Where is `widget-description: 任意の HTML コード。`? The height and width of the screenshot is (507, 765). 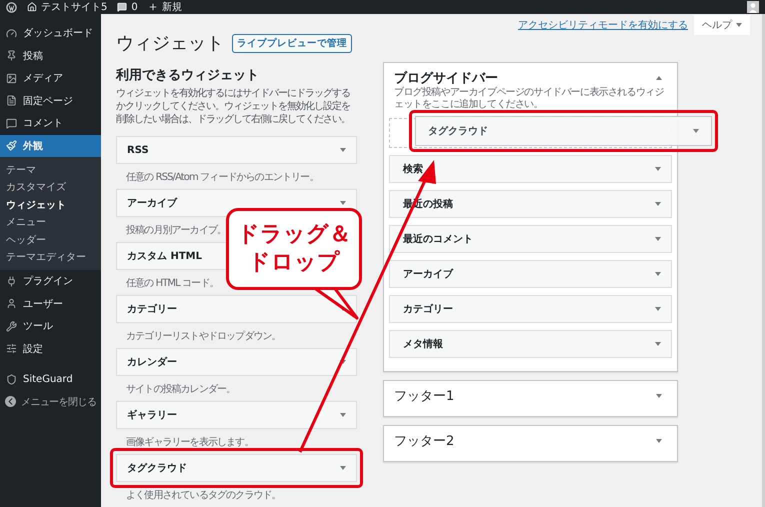
widget-description: 任意の HTML コード。 is located at coordinates (172, 283).